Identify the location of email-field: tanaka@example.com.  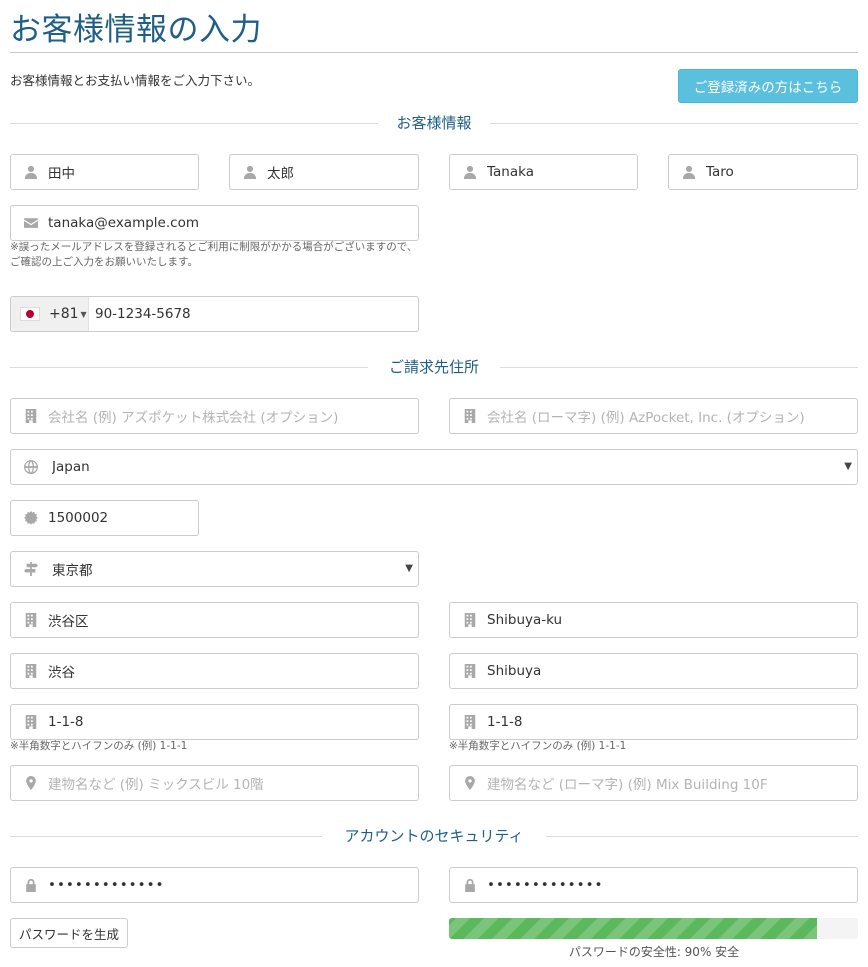
(214, 223).